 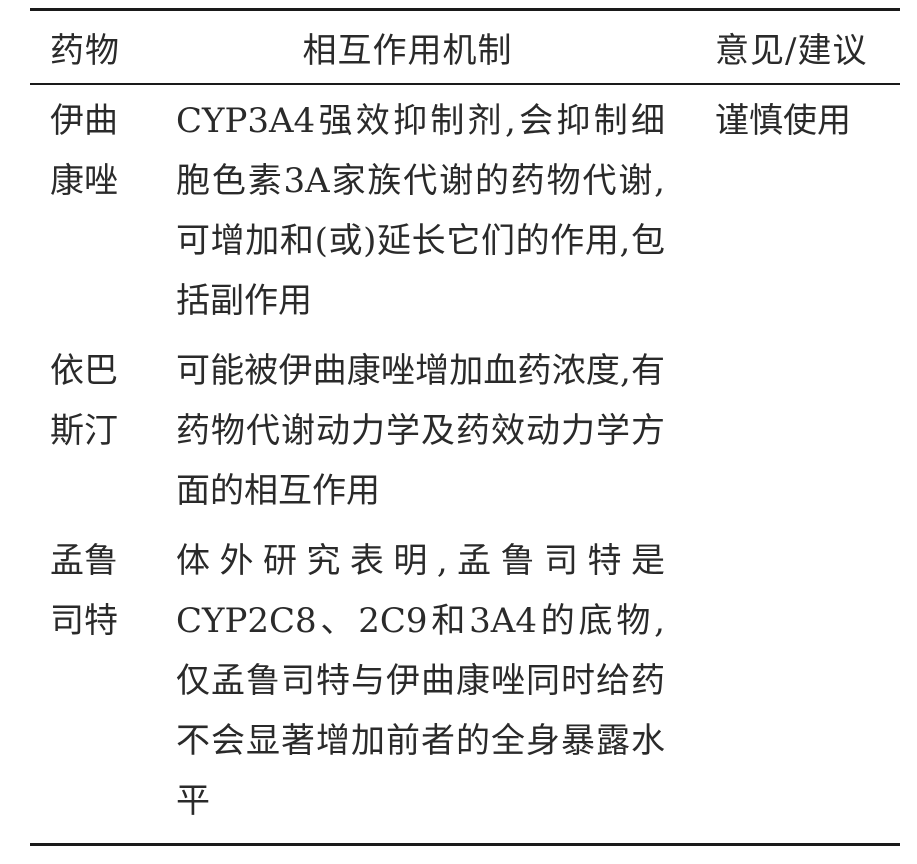 I want to click on mechanism-cell: 可能被伊曲康唑增加血药浓度,有药物代谢动力学及药效动力学方面的相互作用, so click(x=420, y=431).